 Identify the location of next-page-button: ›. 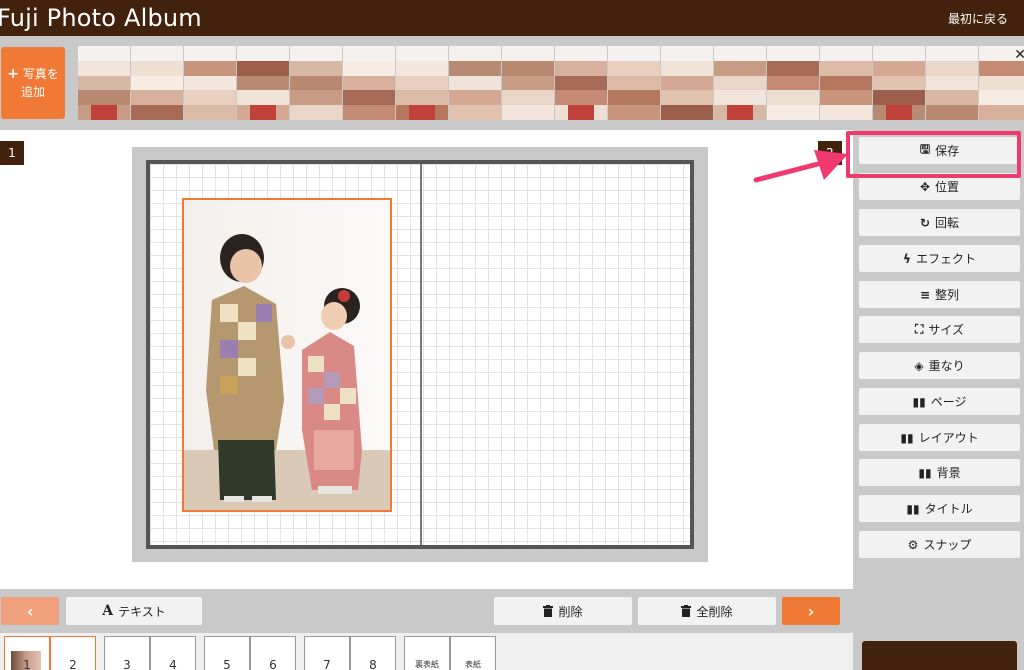
(811, 611).